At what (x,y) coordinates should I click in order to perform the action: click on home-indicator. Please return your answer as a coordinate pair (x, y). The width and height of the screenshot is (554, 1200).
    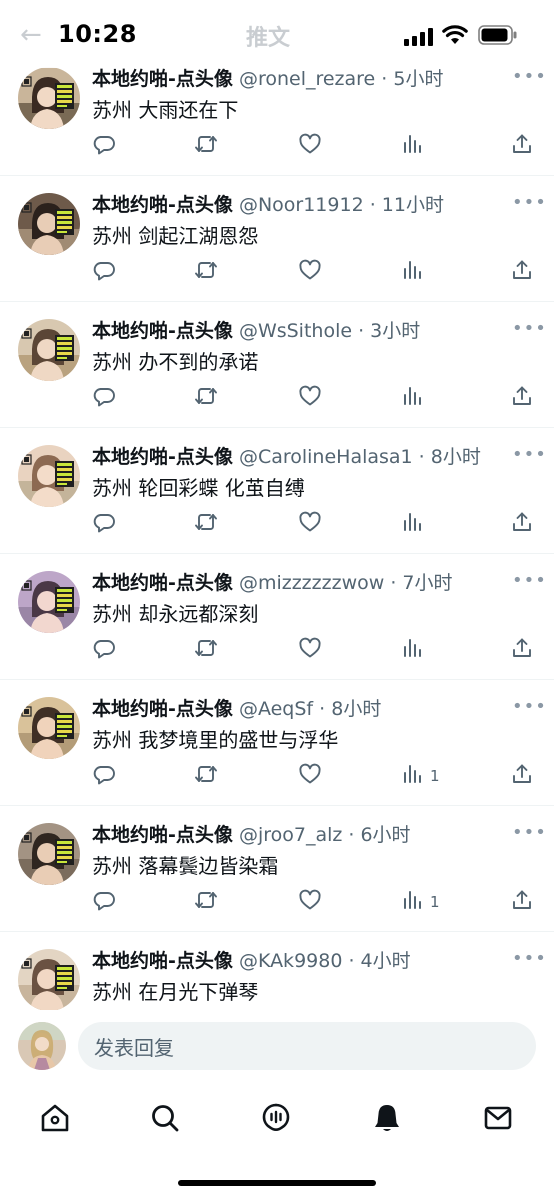
    Looking at the image, I should click on (277, 1183).